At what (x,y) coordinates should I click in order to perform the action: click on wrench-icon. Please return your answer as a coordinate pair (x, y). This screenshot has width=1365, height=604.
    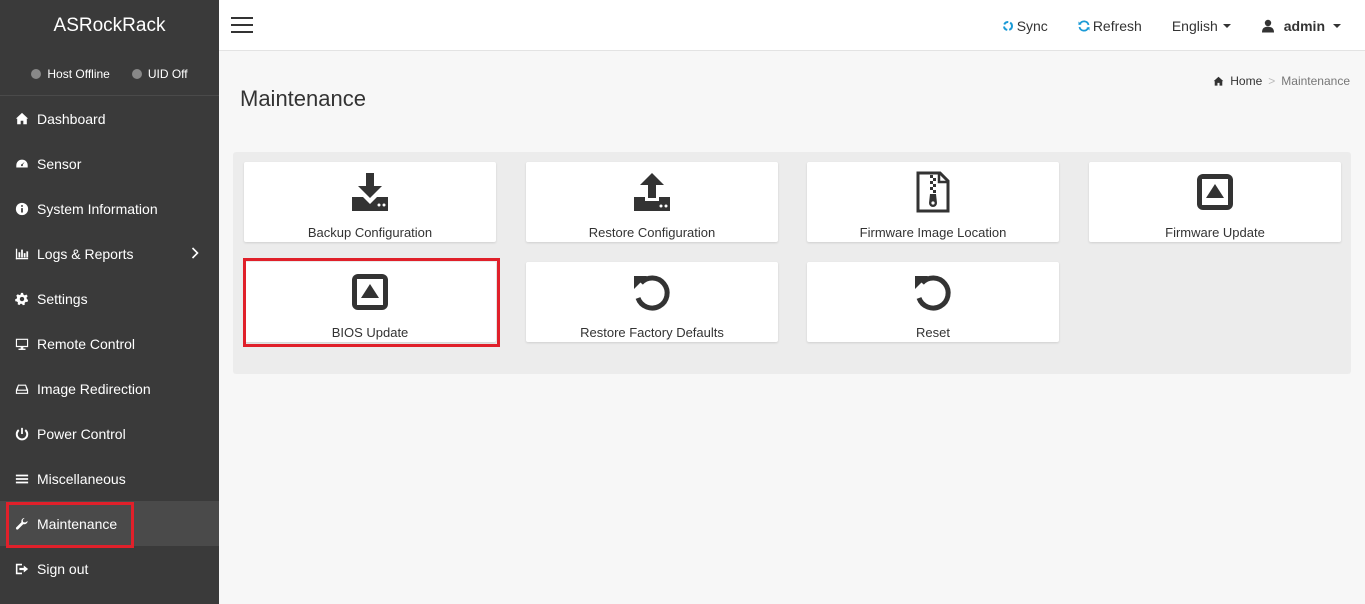
    Looking at the image, I should click on (22, 524).